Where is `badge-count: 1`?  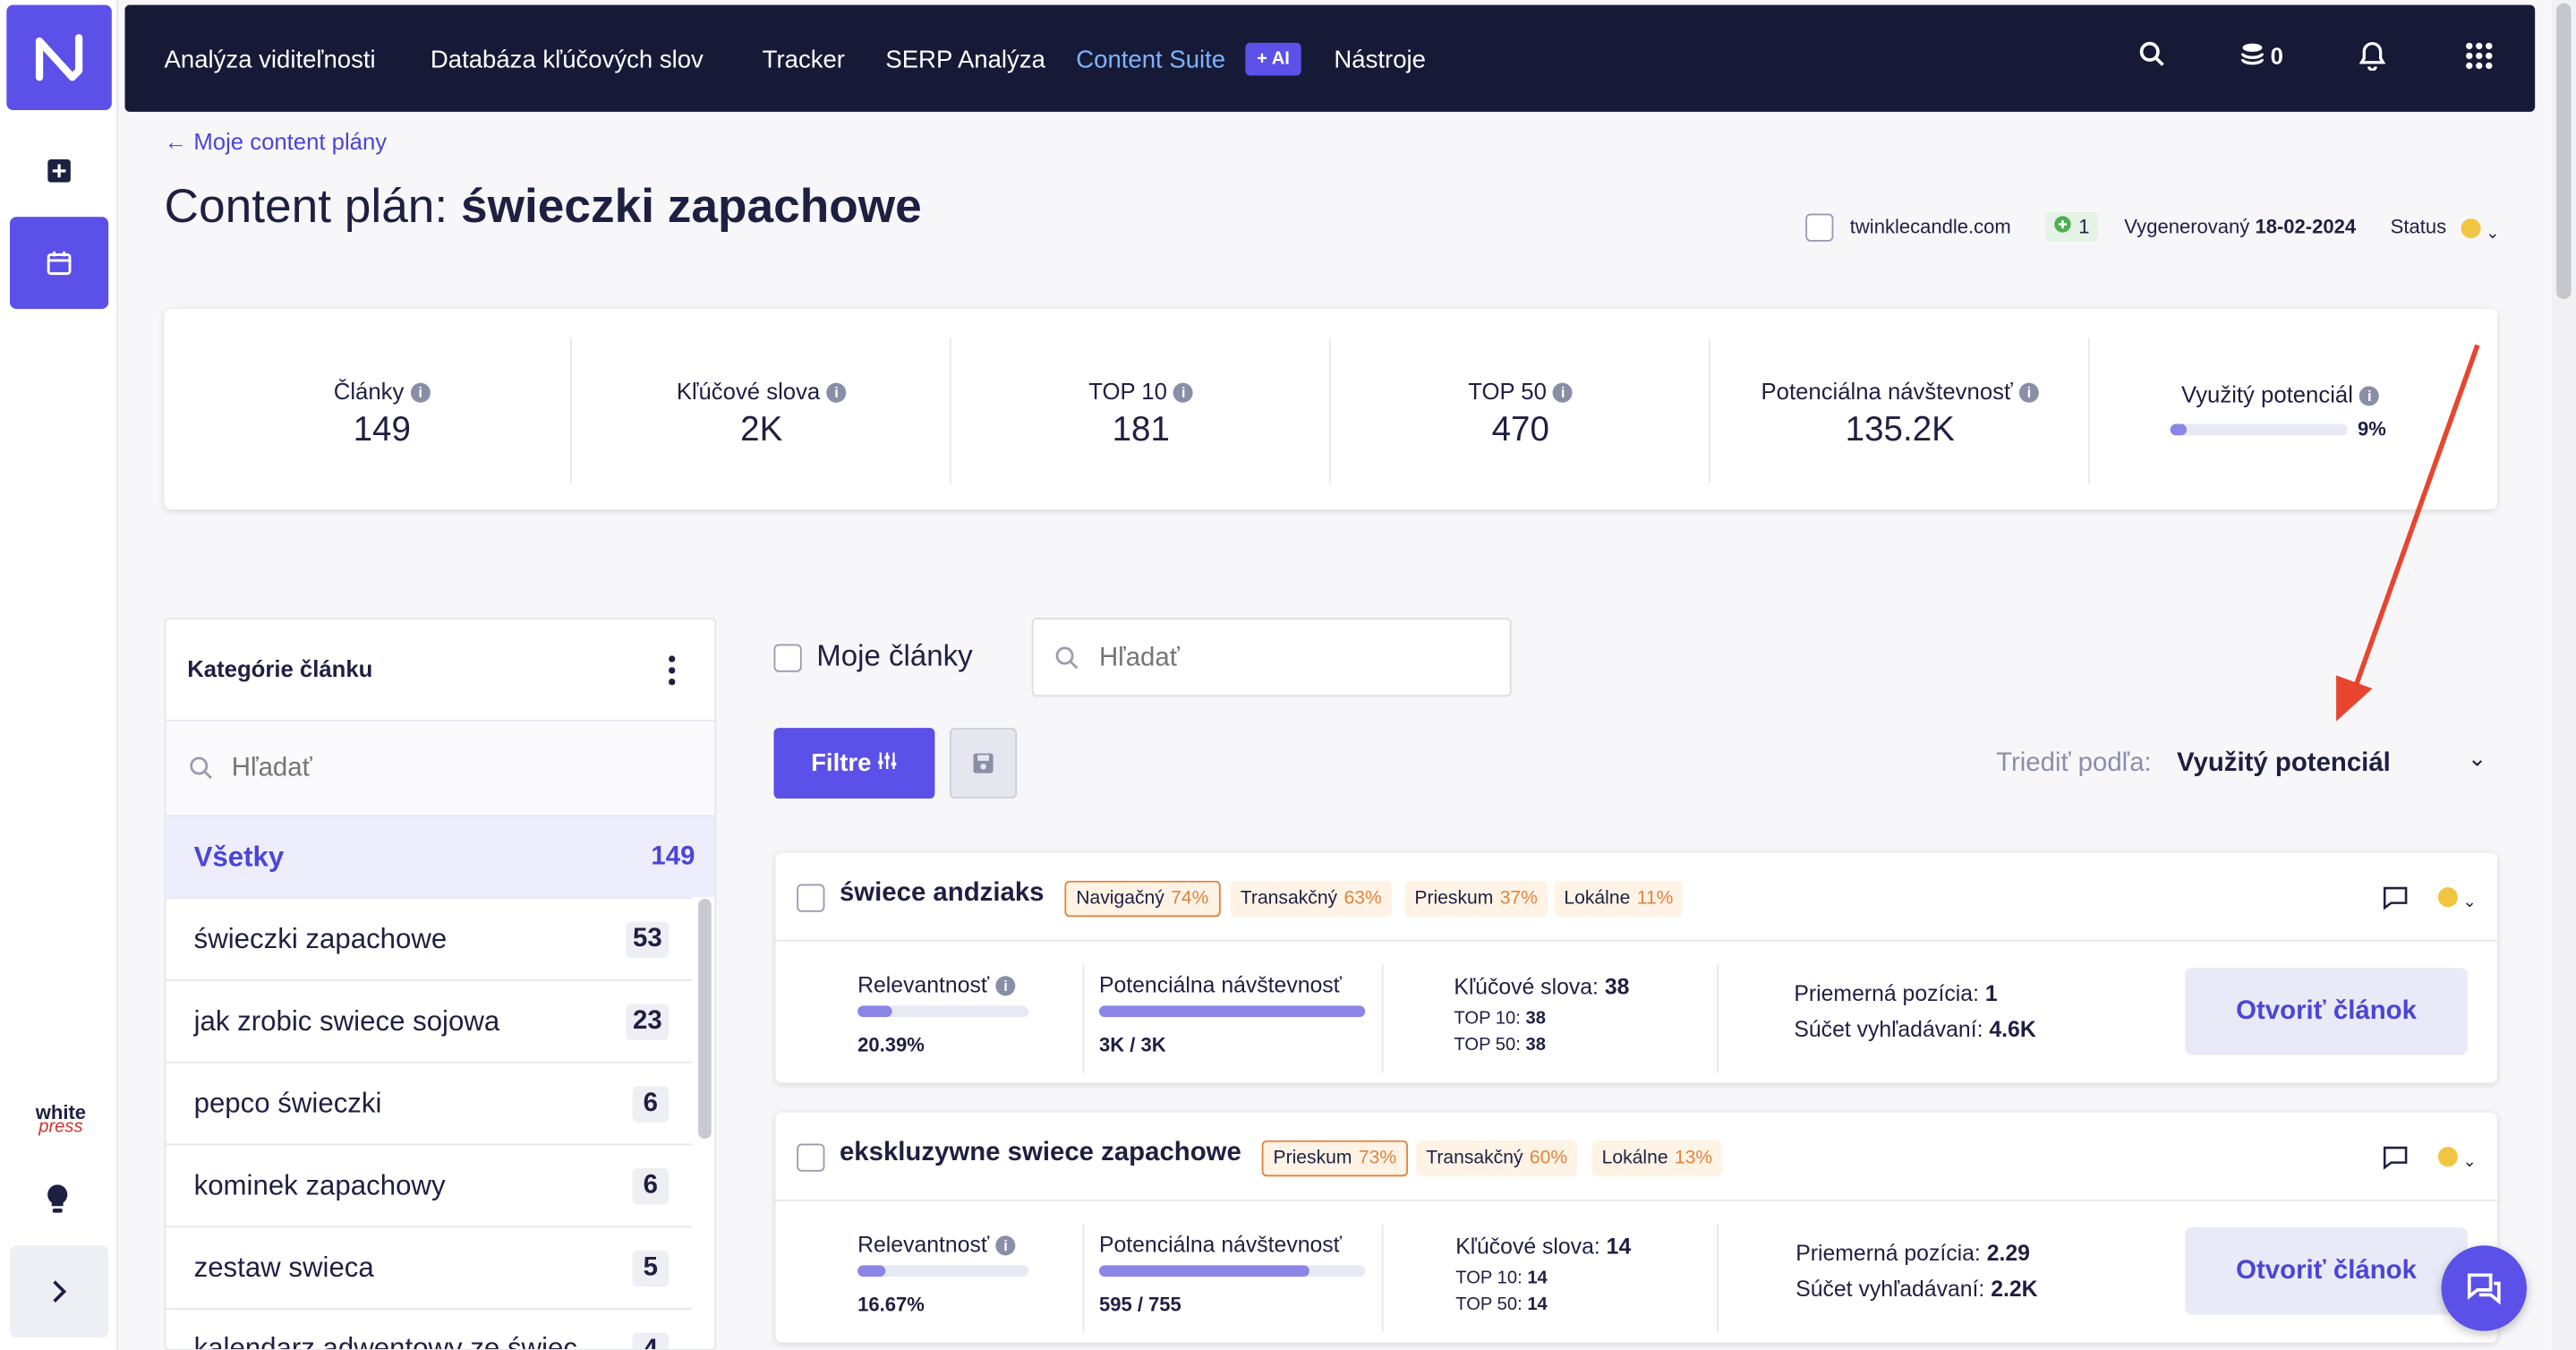
badge-count: 1 is located at coordinates (2084, 227).